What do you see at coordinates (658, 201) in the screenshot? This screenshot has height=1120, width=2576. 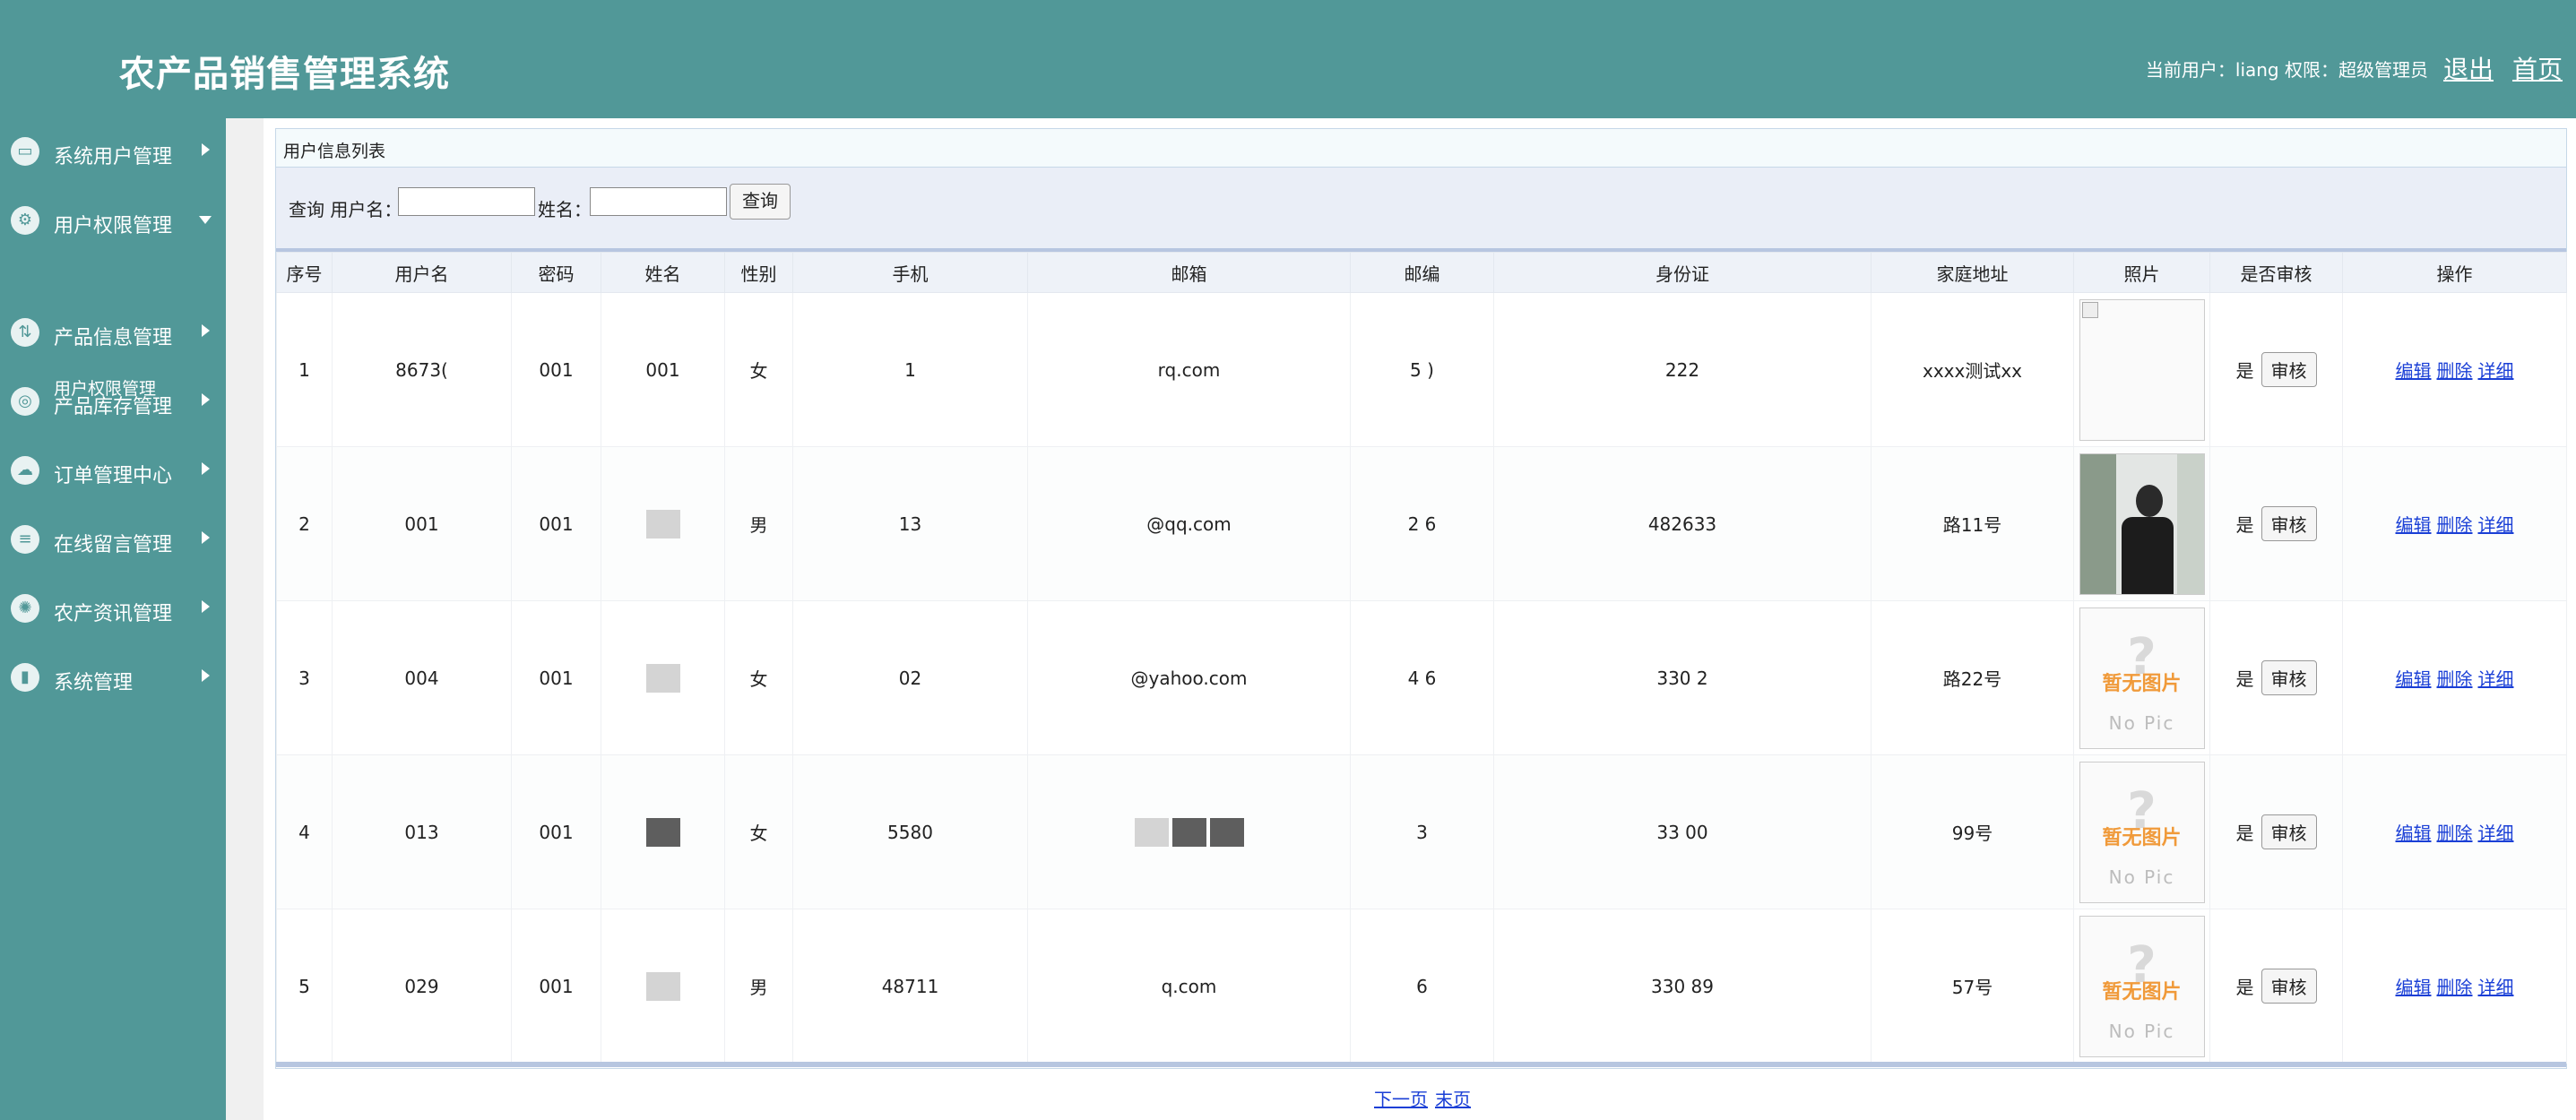 I see `name-input` at bounding box center [658, 201].